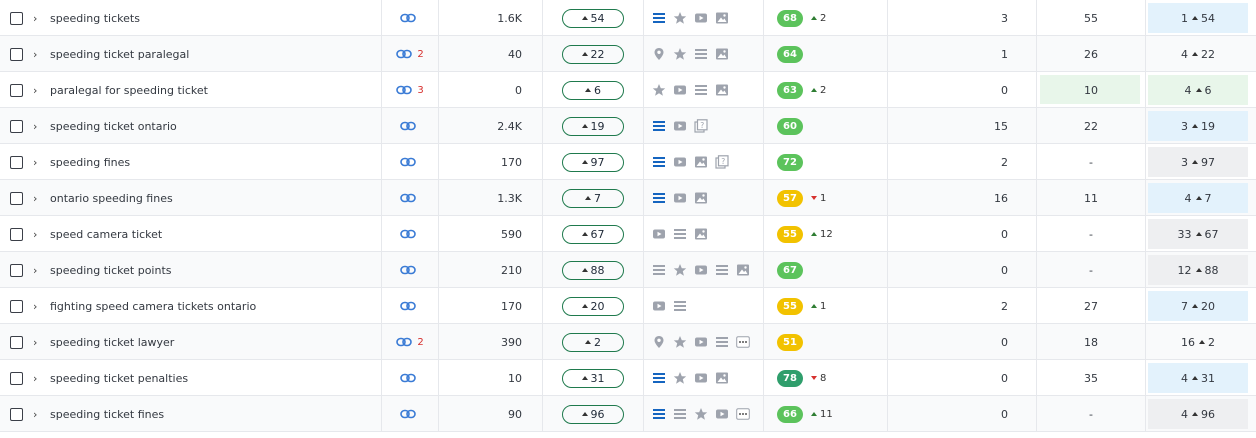  Describe the element at coordinates (1091, 234) in the screenshot. I see `metric-b: -` at that location.